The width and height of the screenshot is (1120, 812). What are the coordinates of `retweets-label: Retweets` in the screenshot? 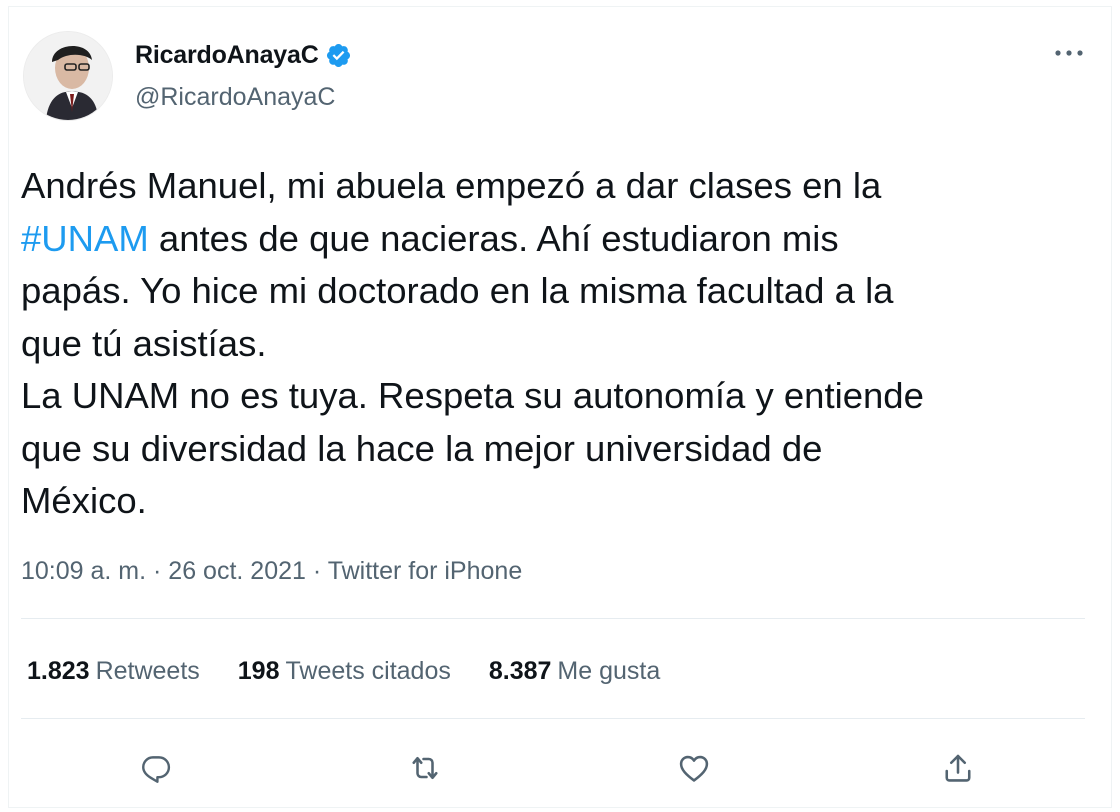 It's located at (147, 671).